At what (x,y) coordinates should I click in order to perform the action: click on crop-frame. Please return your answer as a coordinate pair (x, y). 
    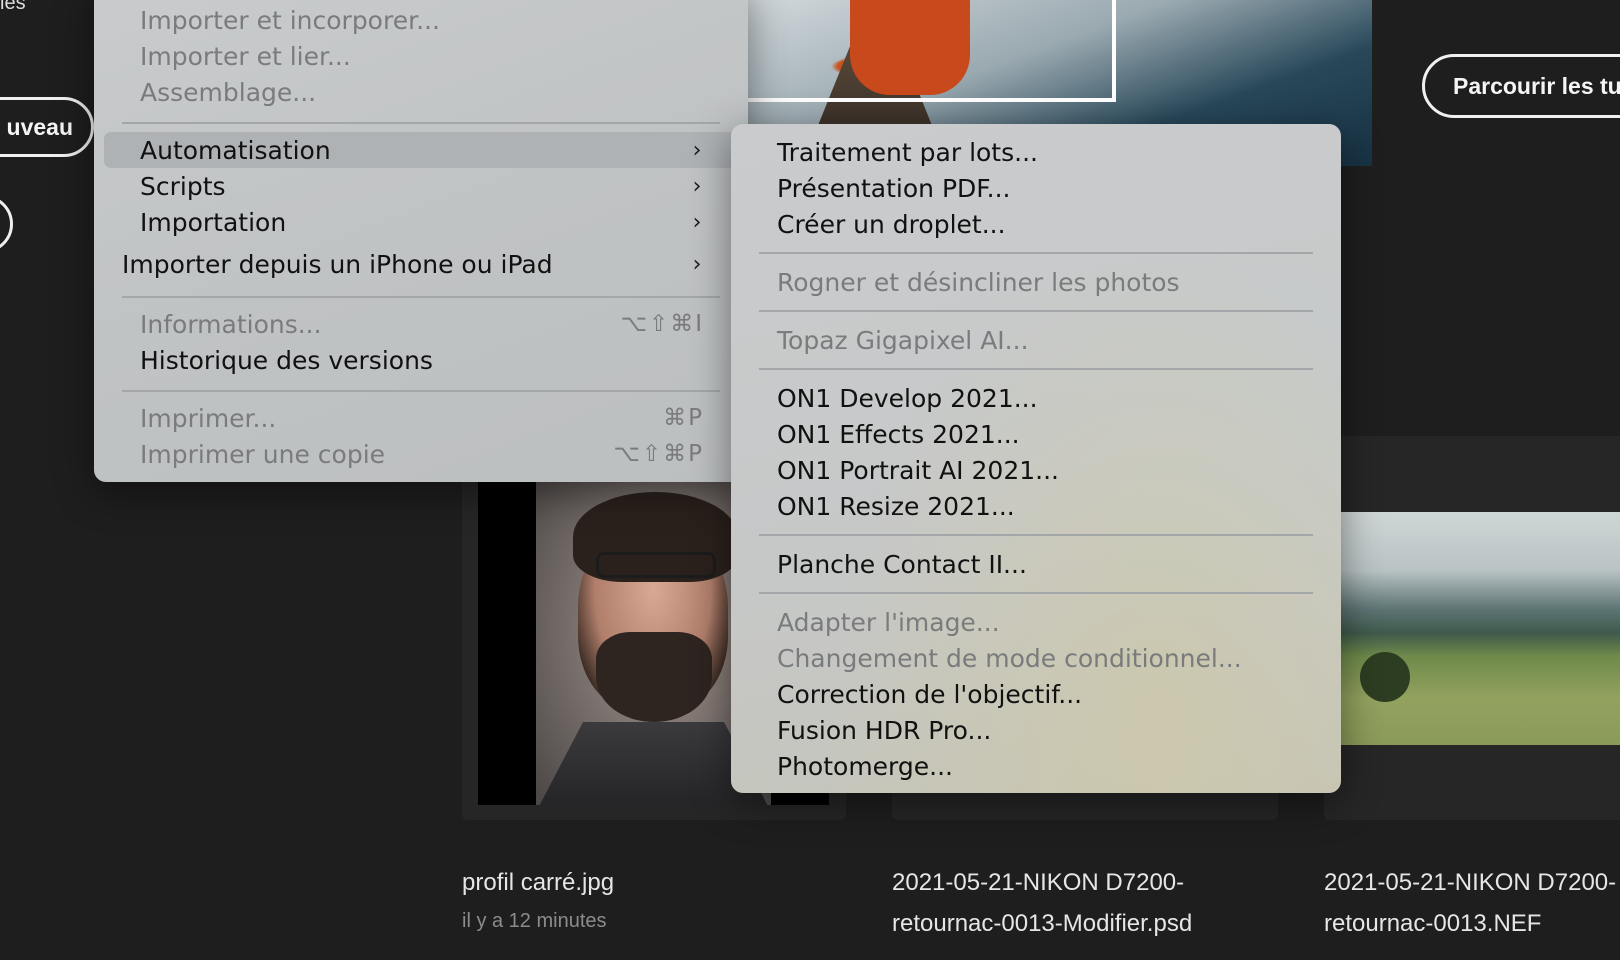
    Looking at the image, I should click on (928, 51).